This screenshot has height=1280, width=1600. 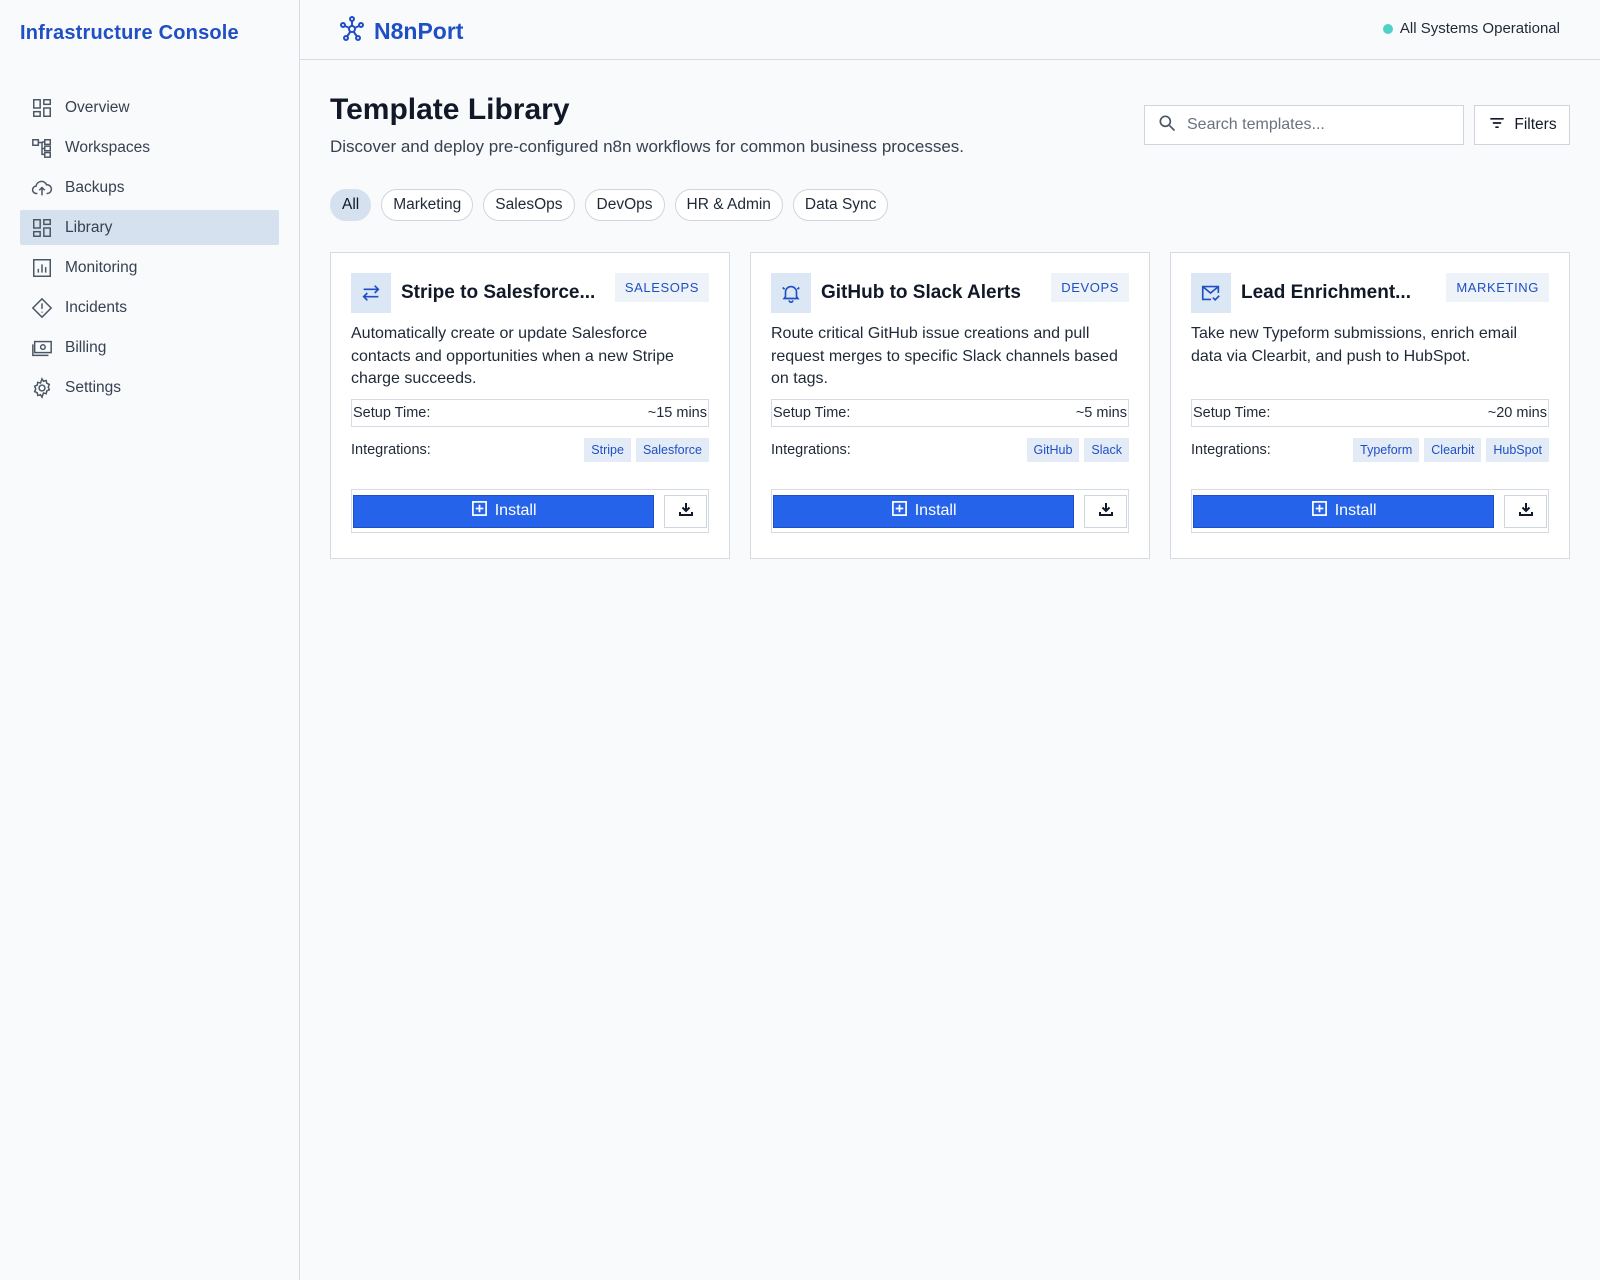 I want to click on app-name: N8nPort, so click(x=419, y=31).